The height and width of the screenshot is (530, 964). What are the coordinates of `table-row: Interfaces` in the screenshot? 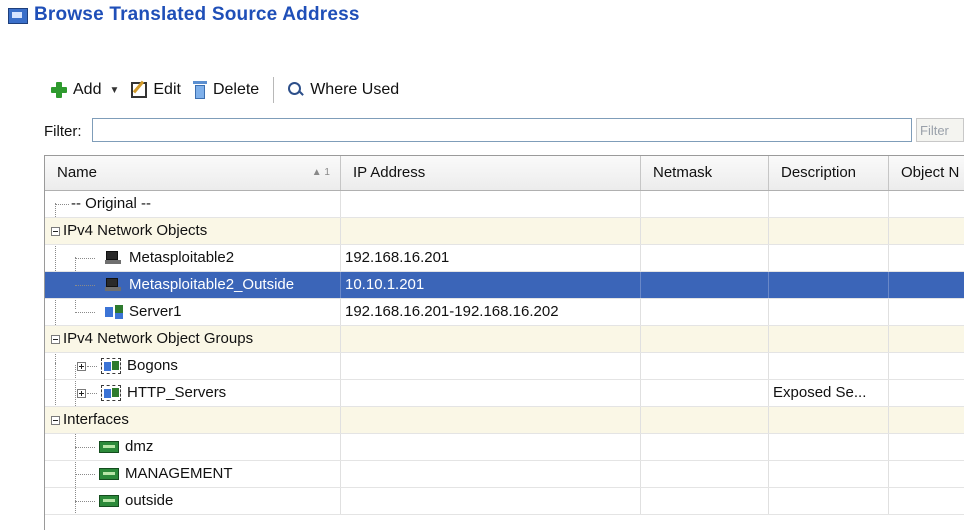 It's located at (504, 420).